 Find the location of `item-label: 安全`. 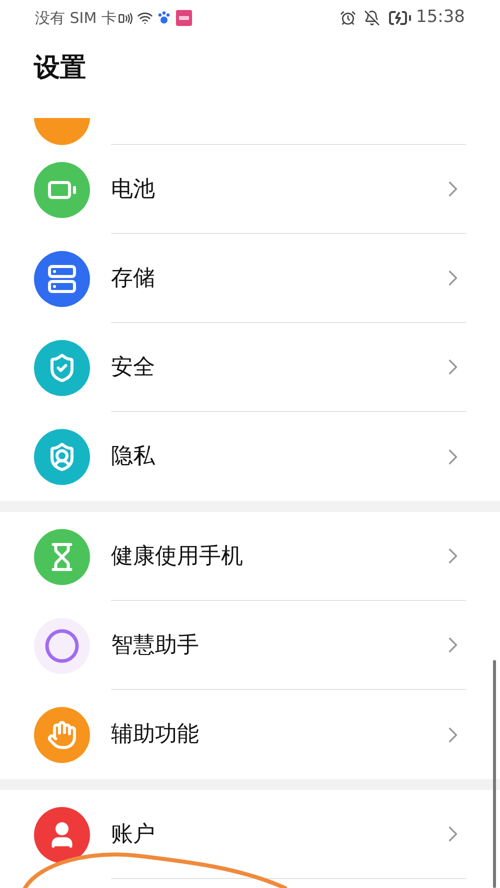

item-label: 安全 is located at coordinates (133, 368).